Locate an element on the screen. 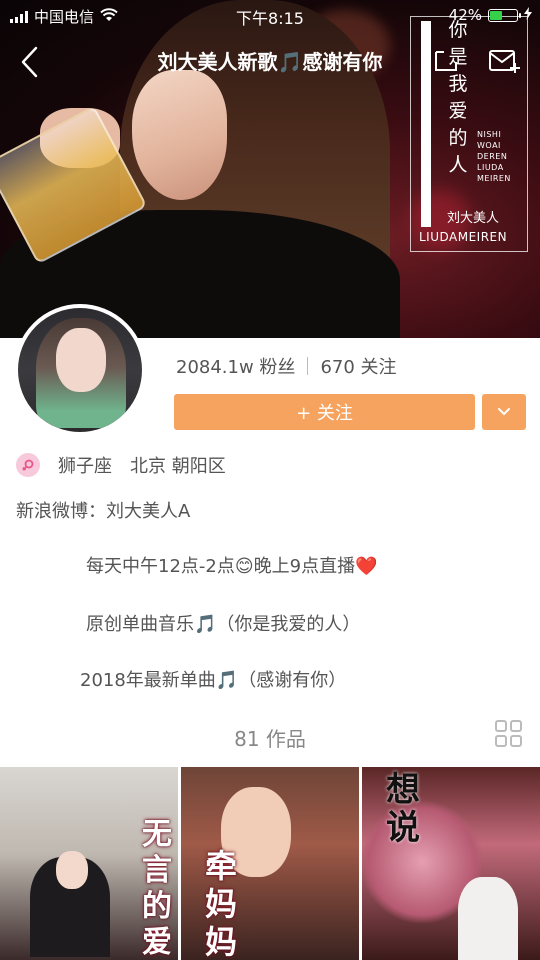 The height and width of the screenshot is (960, 540). chevron-left-icon is located at coordinates (29, 62).